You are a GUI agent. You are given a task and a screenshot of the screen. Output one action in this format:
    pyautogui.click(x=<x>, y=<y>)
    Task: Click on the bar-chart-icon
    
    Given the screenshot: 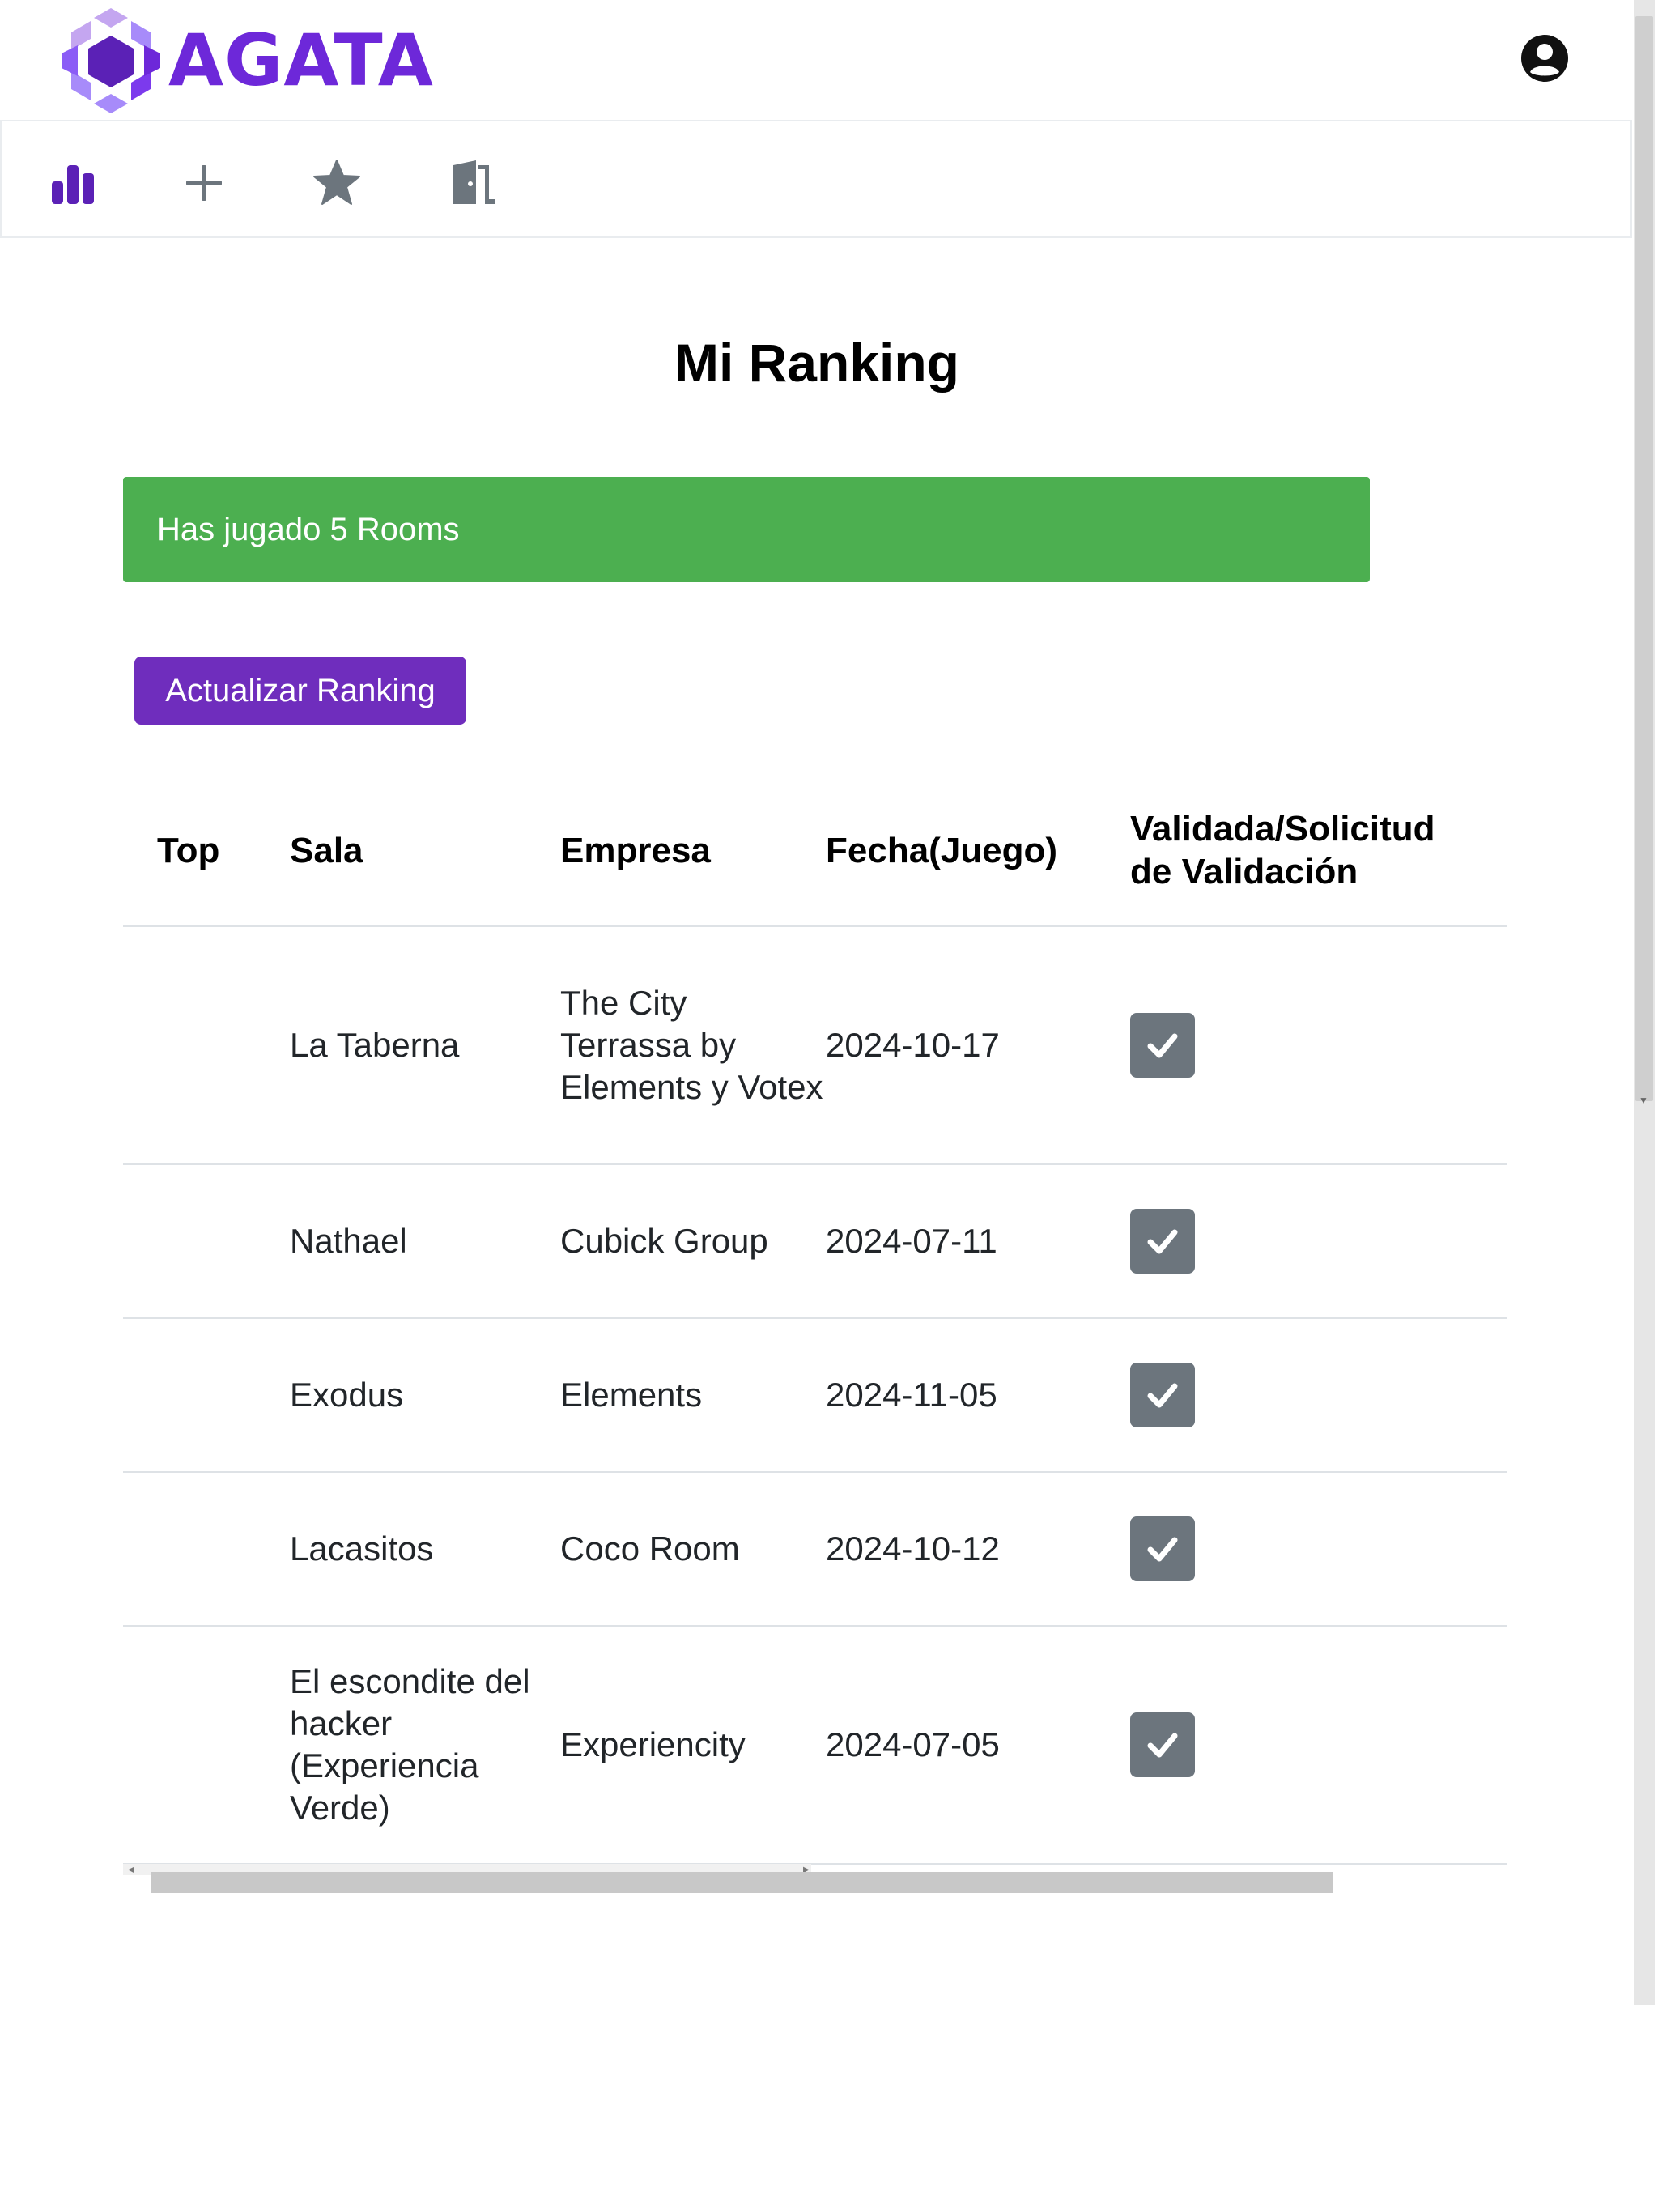 What is the action you would take?
    pyautogui.click(x=73, y=185)
    